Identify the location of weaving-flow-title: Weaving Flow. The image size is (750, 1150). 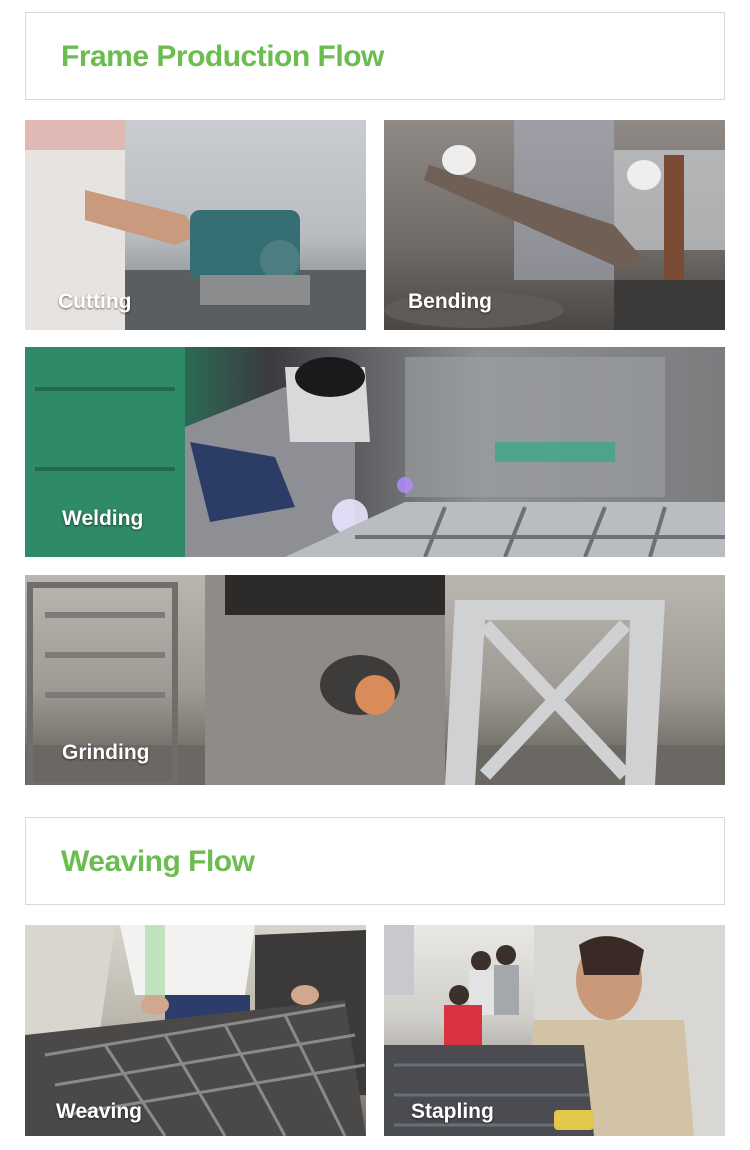
(158, 861).